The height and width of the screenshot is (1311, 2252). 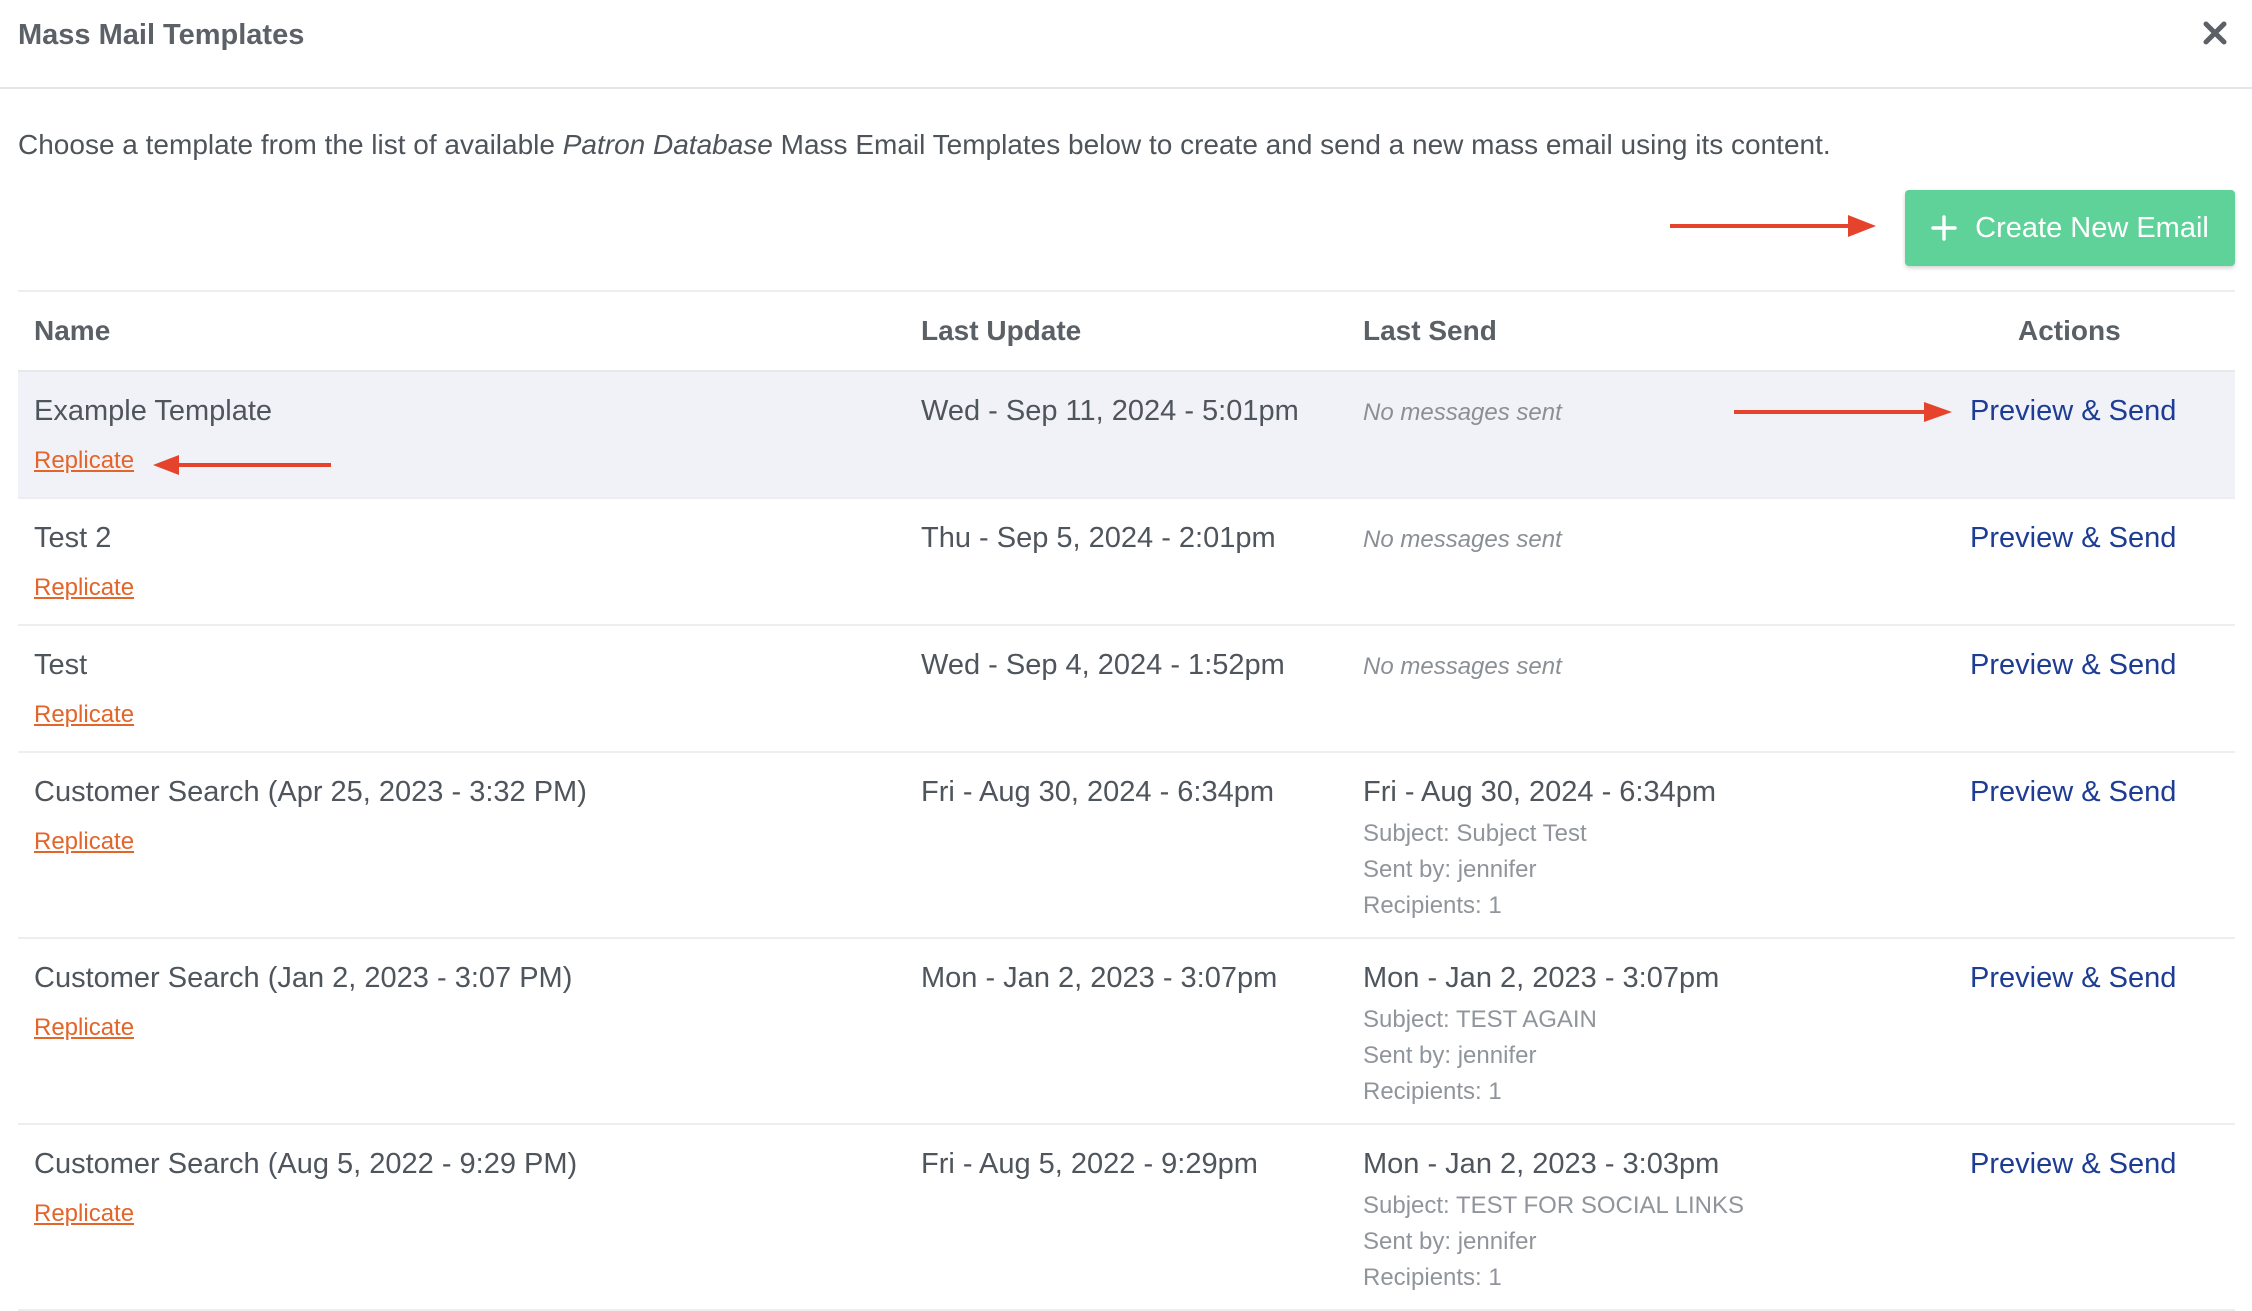 What do you see at coordinates (161, 35) in the screenshot?
I see `dialog-title: Mass Mail Templates` at bounding box center [161, 35].